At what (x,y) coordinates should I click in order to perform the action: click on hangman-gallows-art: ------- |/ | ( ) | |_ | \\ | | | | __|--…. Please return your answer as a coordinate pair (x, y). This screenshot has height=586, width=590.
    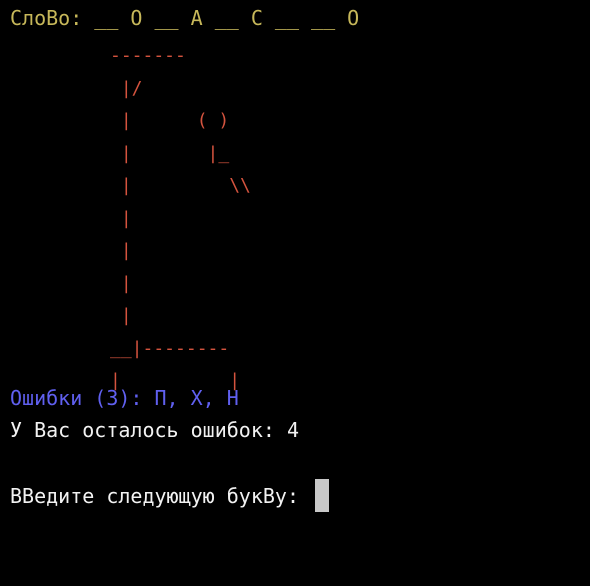
    Looking at the image, I should click on (180, 218).